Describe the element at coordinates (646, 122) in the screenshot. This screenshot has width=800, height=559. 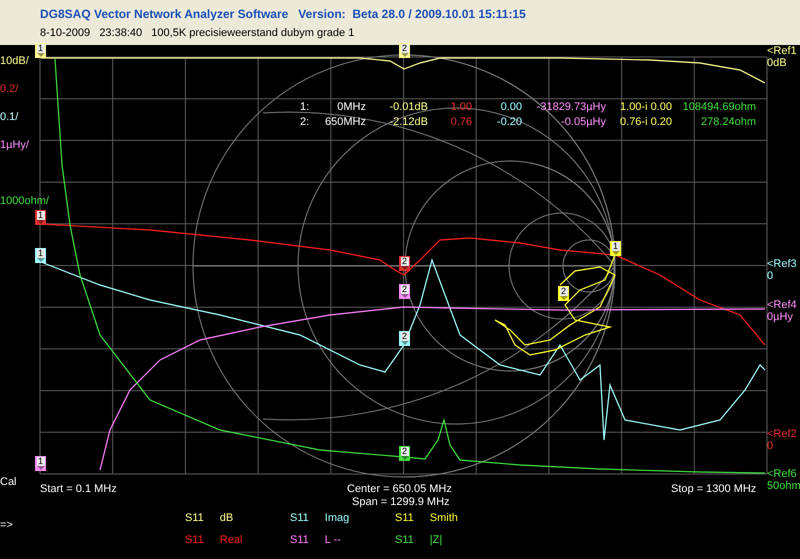
I see `readout-value: 0.76-i 0.20` at that location.